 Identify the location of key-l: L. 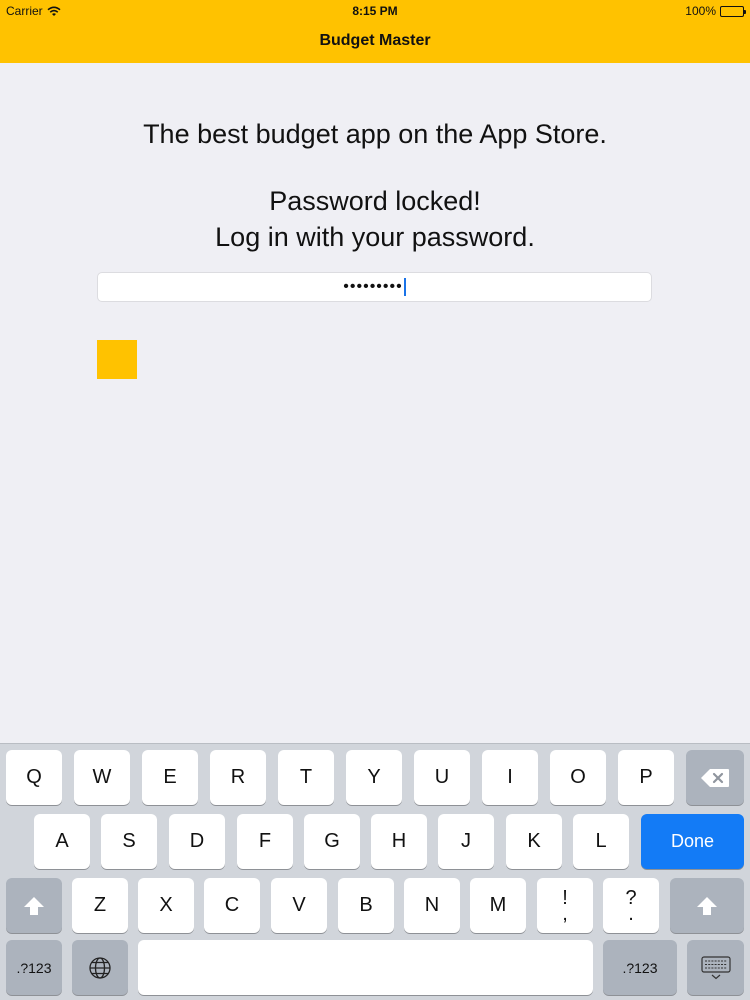
(601, 841).